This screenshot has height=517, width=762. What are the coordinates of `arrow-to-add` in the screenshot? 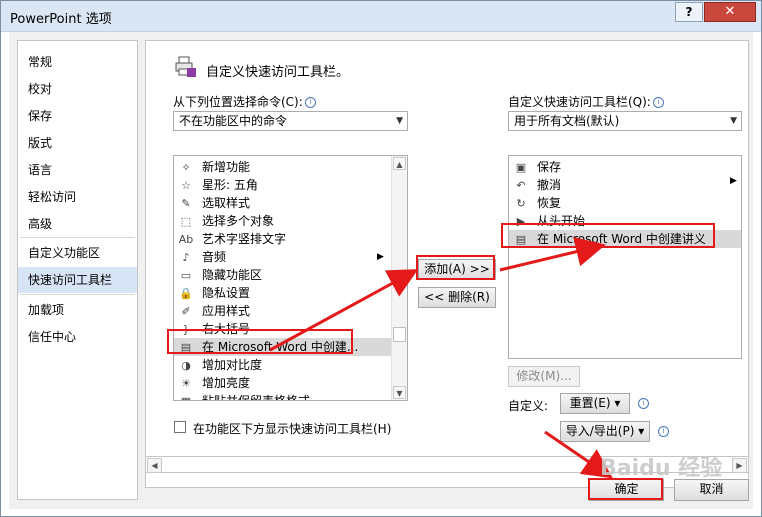 It's located at (344, 310).